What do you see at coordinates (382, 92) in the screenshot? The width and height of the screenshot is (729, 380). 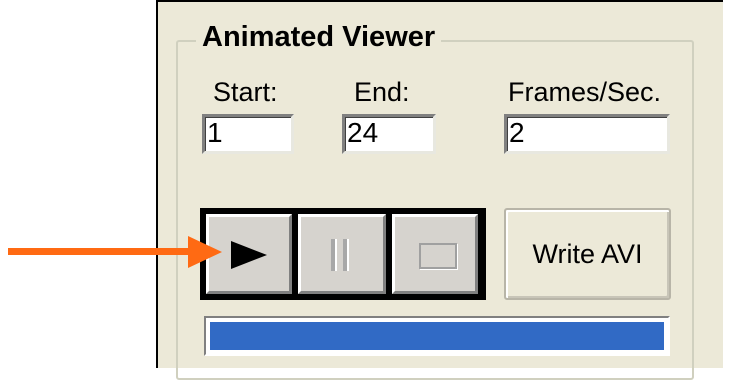 I see `end-label: End:` at bounding box center [382, 92].